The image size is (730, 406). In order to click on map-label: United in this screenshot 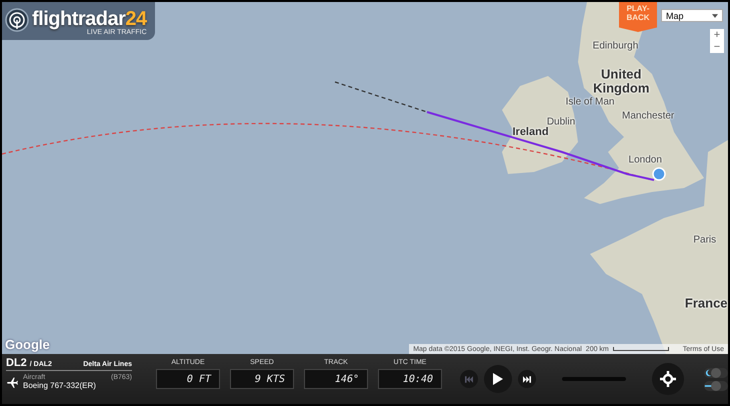, I will do `click(621, 74)`.